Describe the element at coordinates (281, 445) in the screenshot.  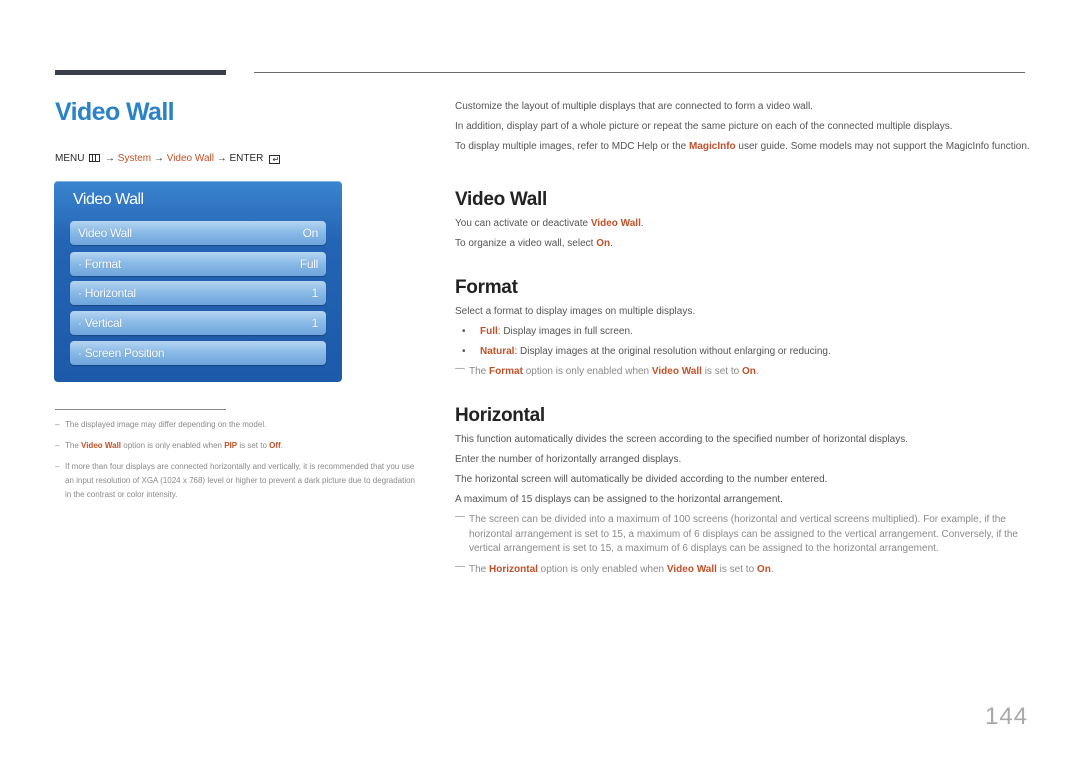
I see `footnote-text: .` at that location.